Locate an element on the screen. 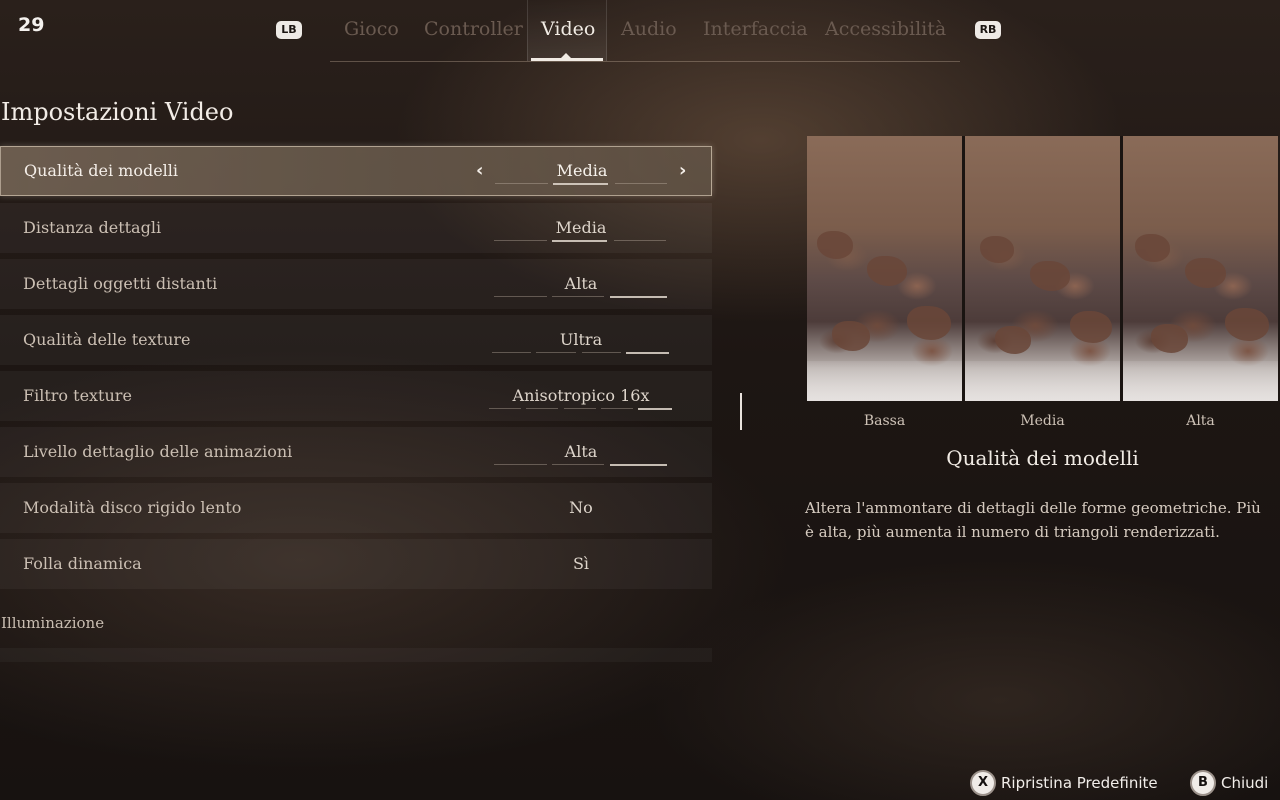 This screenshot has height=800, width=1280. preview-image-medium is located at coordinates (1042, 268).